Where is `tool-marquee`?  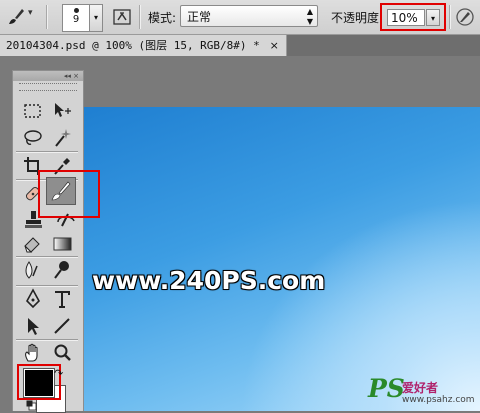
tool-marquee is located at coordinates (33, 111).